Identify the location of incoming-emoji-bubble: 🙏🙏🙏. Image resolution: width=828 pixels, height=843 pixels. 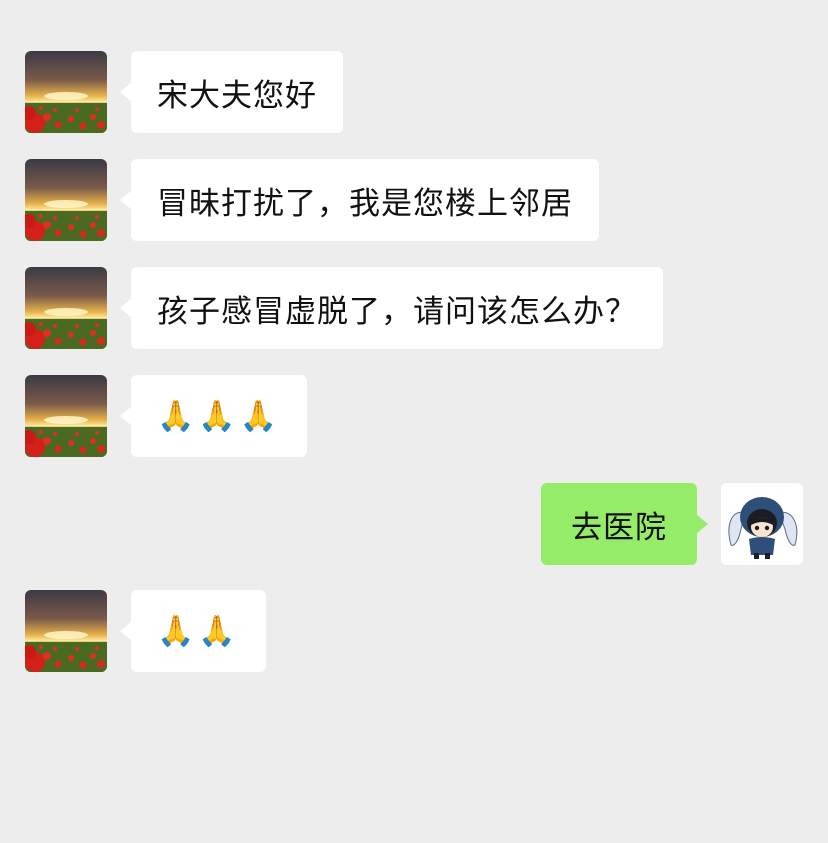
(213, 416).